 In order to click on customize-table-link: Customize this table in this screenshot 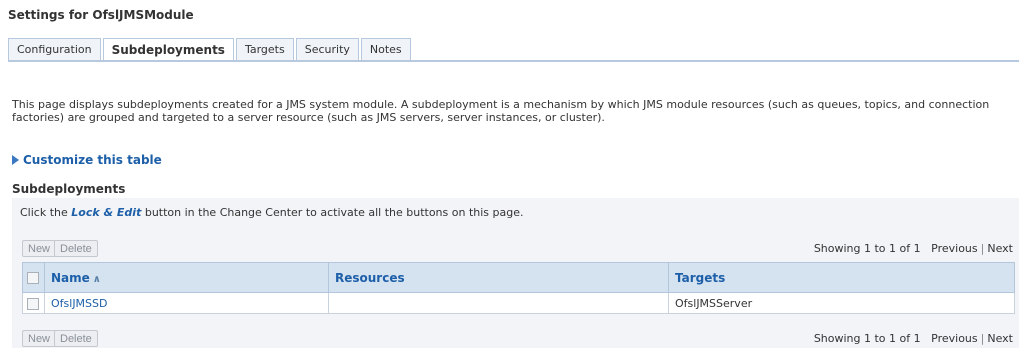, I will do `click(87, 160)`.